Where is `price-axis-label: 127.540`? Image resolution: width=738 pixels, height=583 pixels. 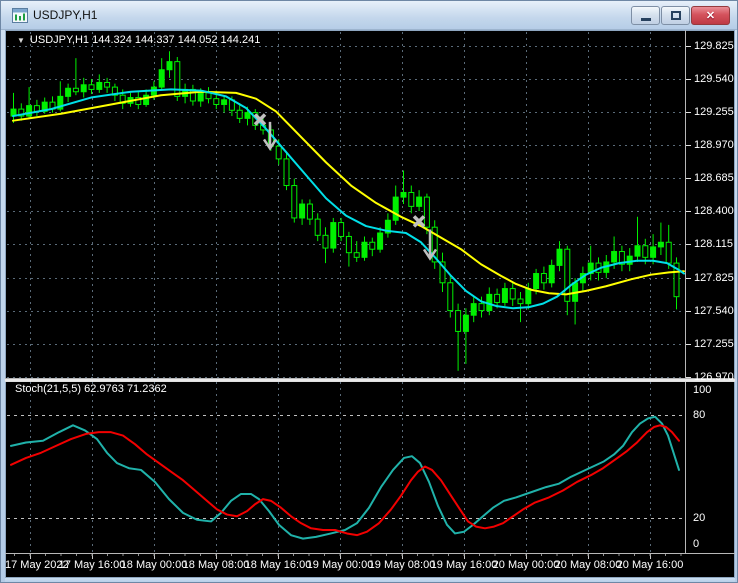
price-axis-label: 127.540 is located at coordinates (714, 311).